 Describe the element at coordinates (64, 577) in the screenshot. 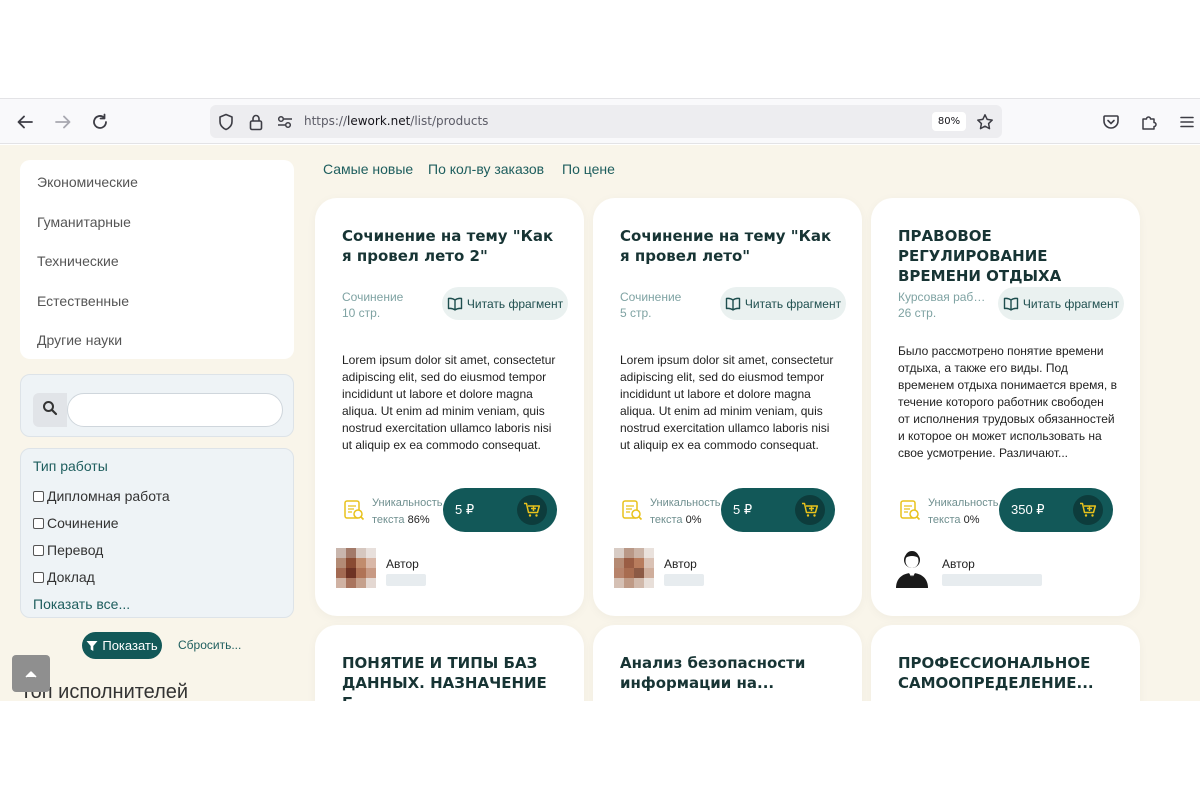

I see `filter-option-report: Доклад` at that location.